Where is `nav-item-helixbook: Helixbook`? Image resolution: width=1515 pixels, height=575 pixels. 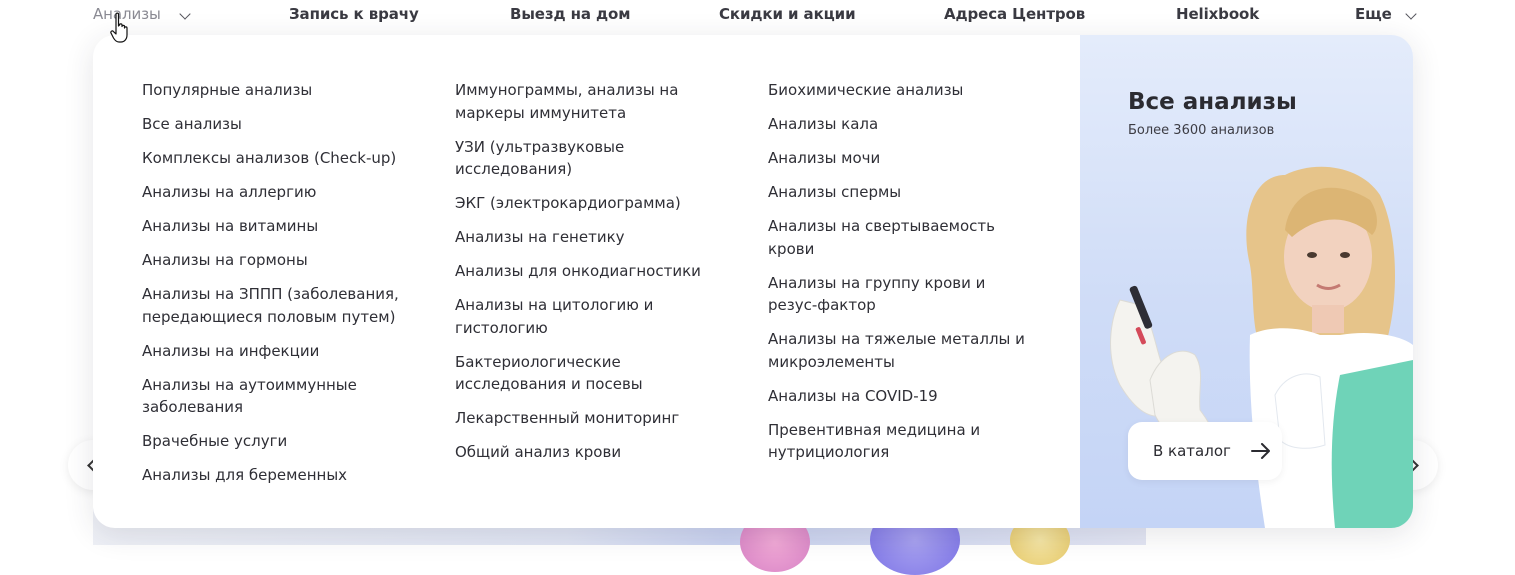
nav-item-helixbook: Helixbook is located at coordinates (1217, 14).